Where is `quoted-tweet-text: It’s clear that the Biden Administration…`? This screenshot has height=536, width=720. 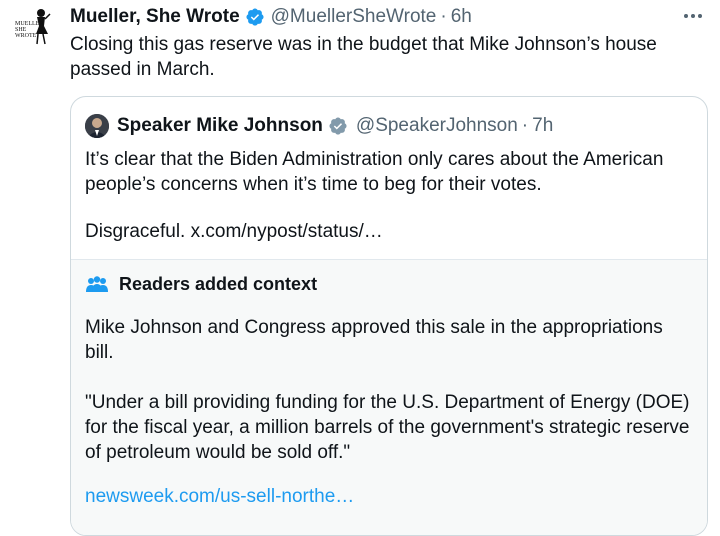 quoted-tweet-text: It’s clear that the Biden Administration… is located at coordinates (374, 172).